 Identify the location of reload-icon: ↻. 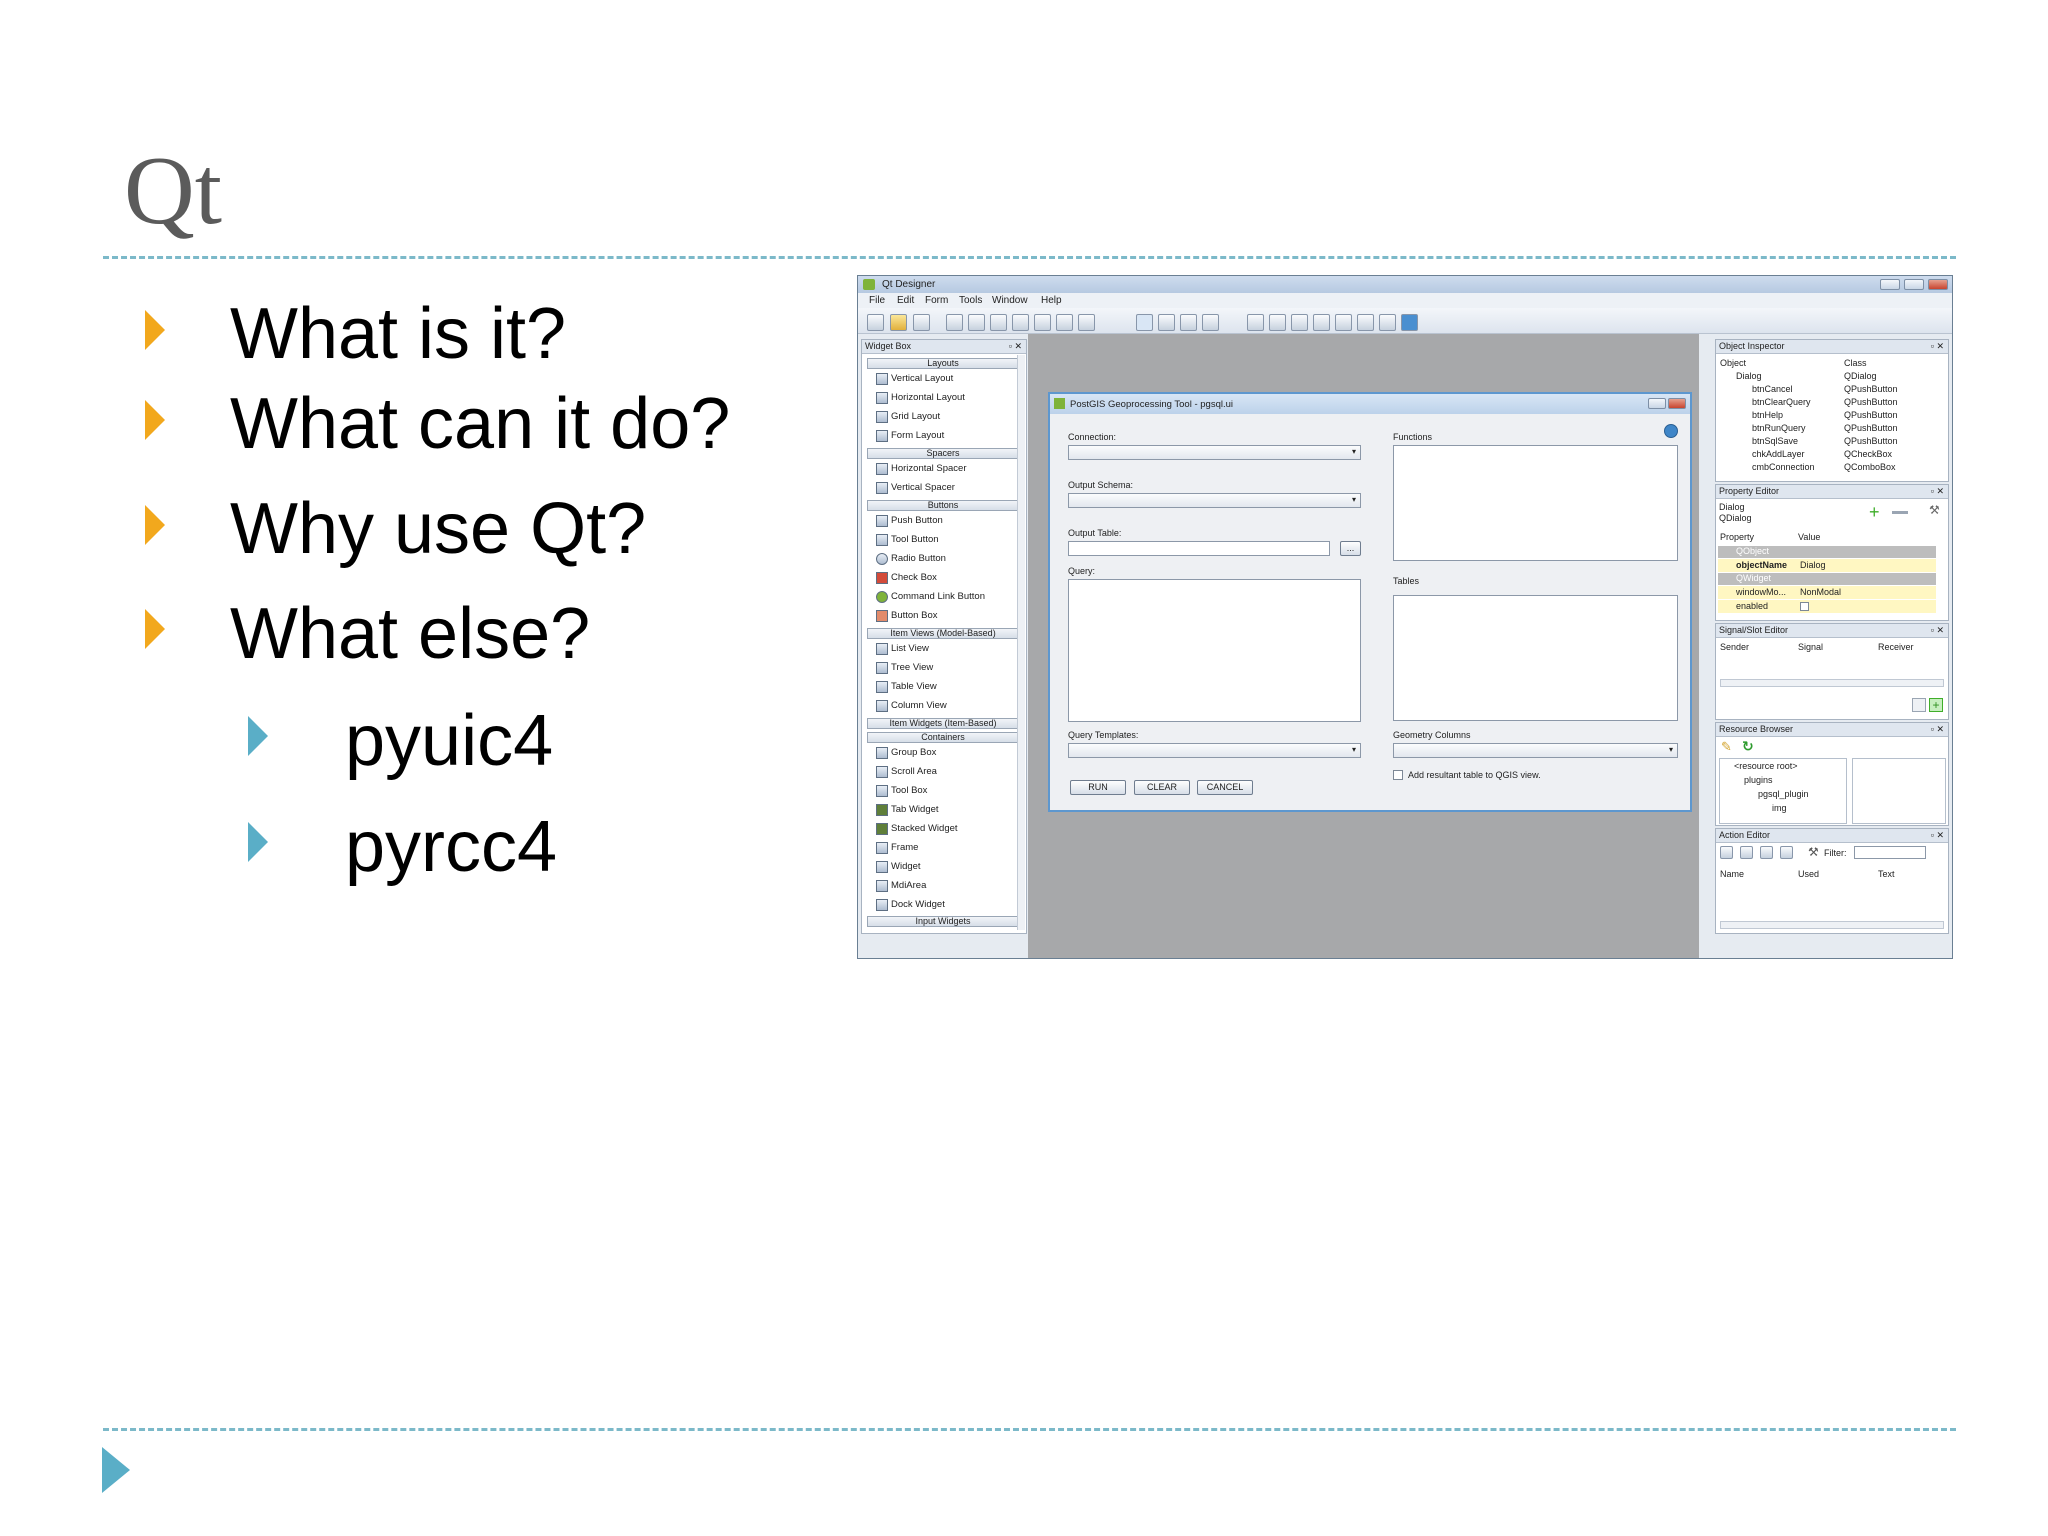
(1748, 746).